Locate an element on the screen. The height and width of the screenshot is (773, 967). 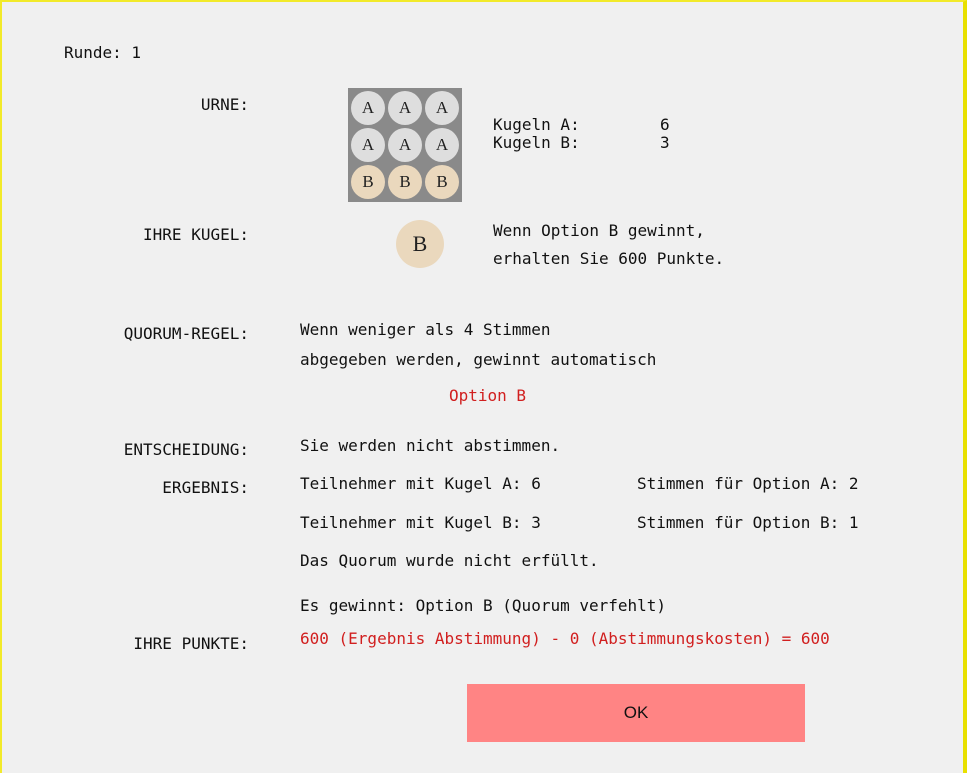
count-b-value: 3 is located at coordinates (665, 142).